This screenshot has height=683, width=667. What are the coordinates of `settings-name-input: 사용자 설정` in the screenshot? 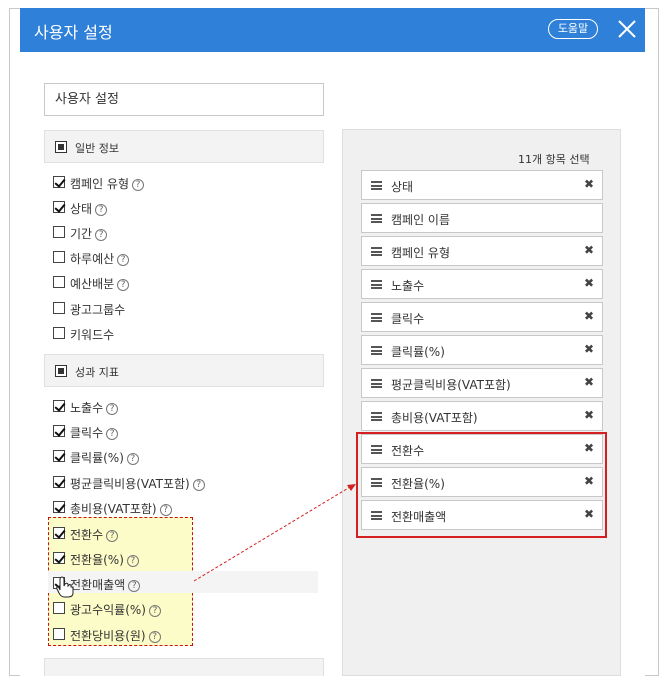 It's located at (184, 99).